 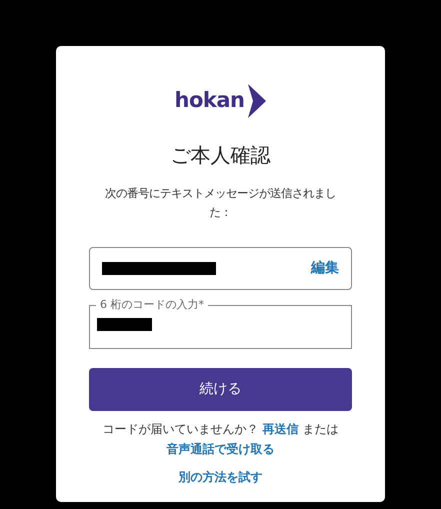 What do you see at coordinates (220, 203) in the screenshot?
I see `message-text: 次の番号にテキストメッセージが送信されました：` at bounding box center [220, 203].